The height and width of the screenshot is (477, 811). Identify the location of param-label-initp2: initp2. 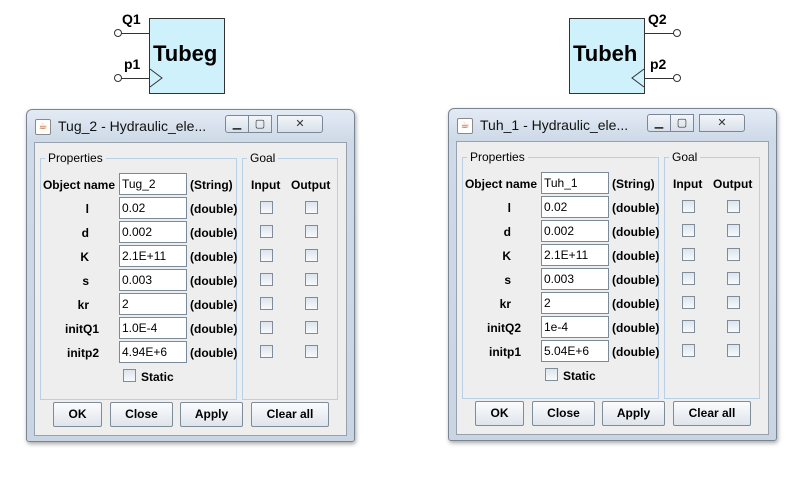
(83, 353).